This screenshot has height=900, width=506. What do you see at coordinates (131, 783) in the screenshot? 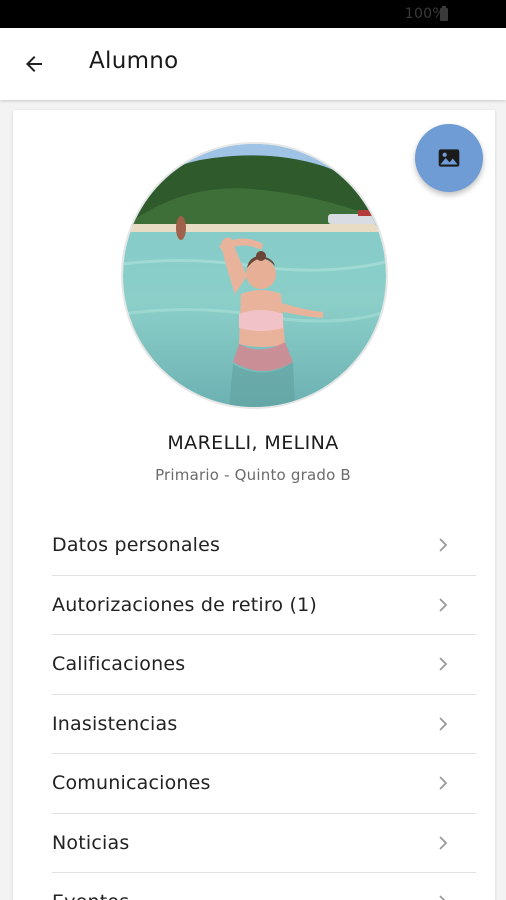
I see `menu-item-label: Comunicaciones` at bounding box center [131, 783].